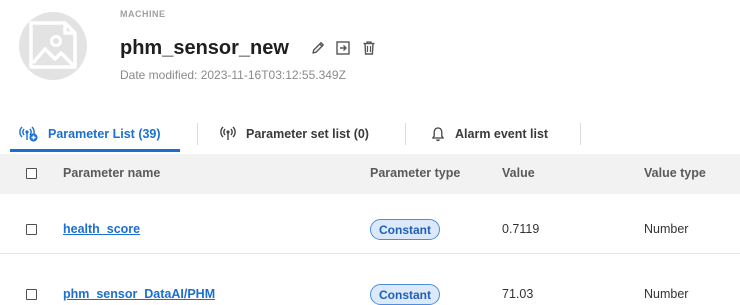 The width and height of the screenshot is (740, 305). What do you see at coordinates (343, 48) in the screenshot?
I see `move-to-icon` at bounding box center [343, 48].